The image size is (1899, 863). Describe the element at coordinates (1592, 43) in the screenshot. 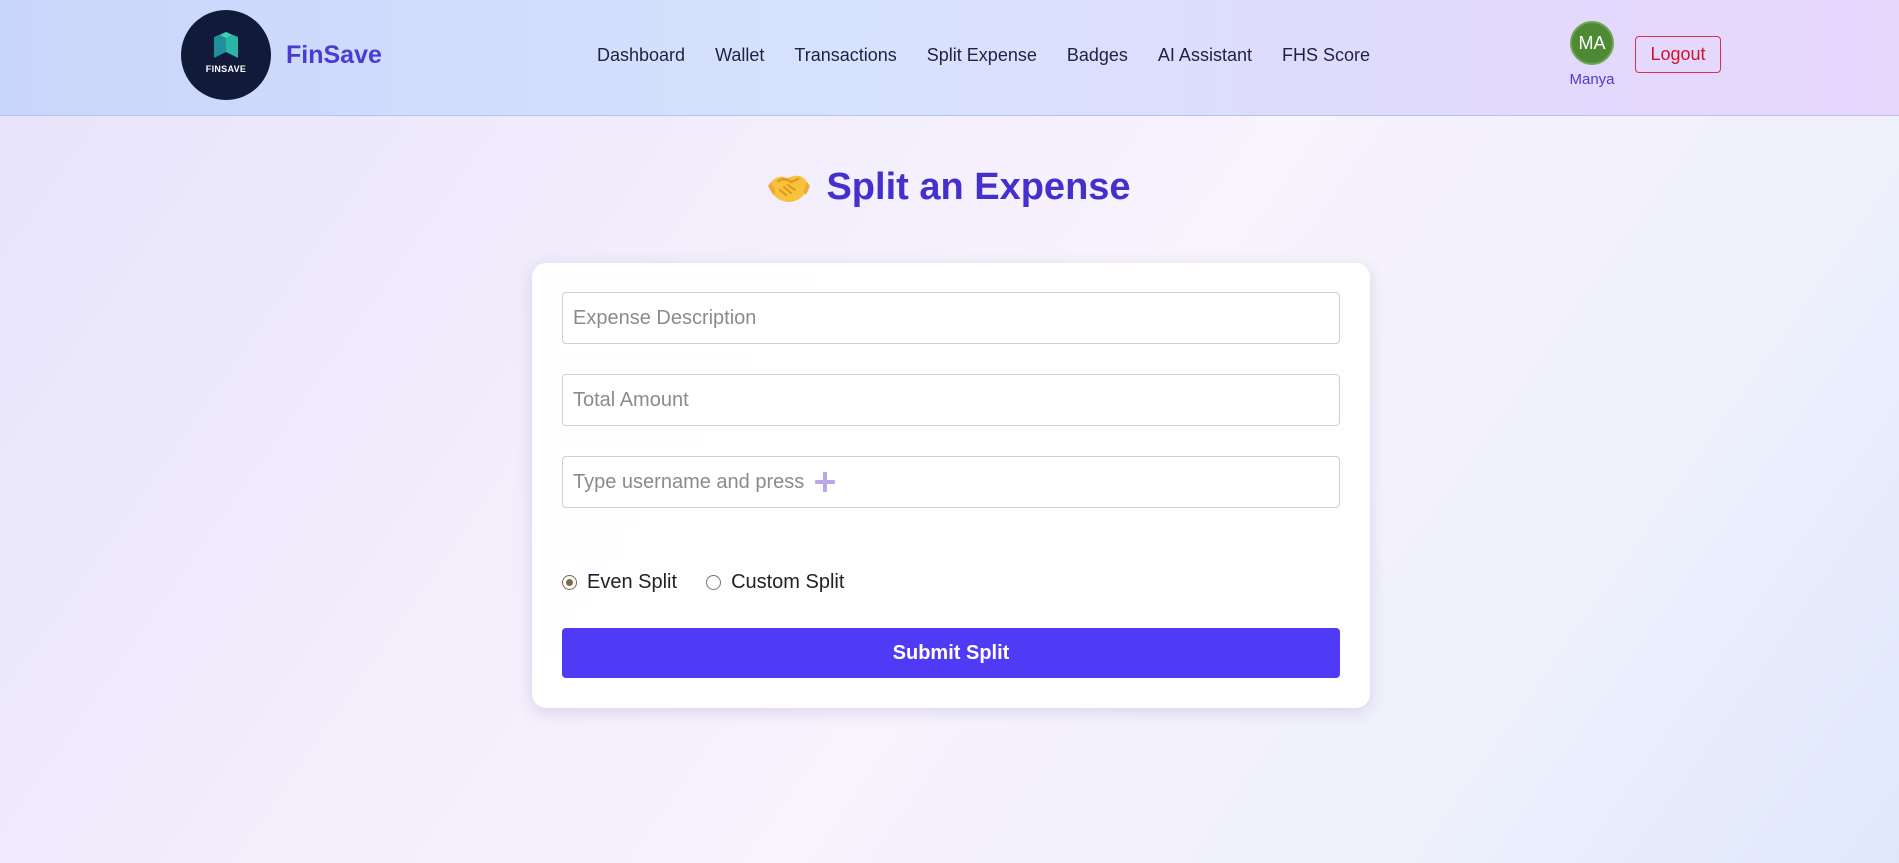

I see `user-avatar: MA` at that location.